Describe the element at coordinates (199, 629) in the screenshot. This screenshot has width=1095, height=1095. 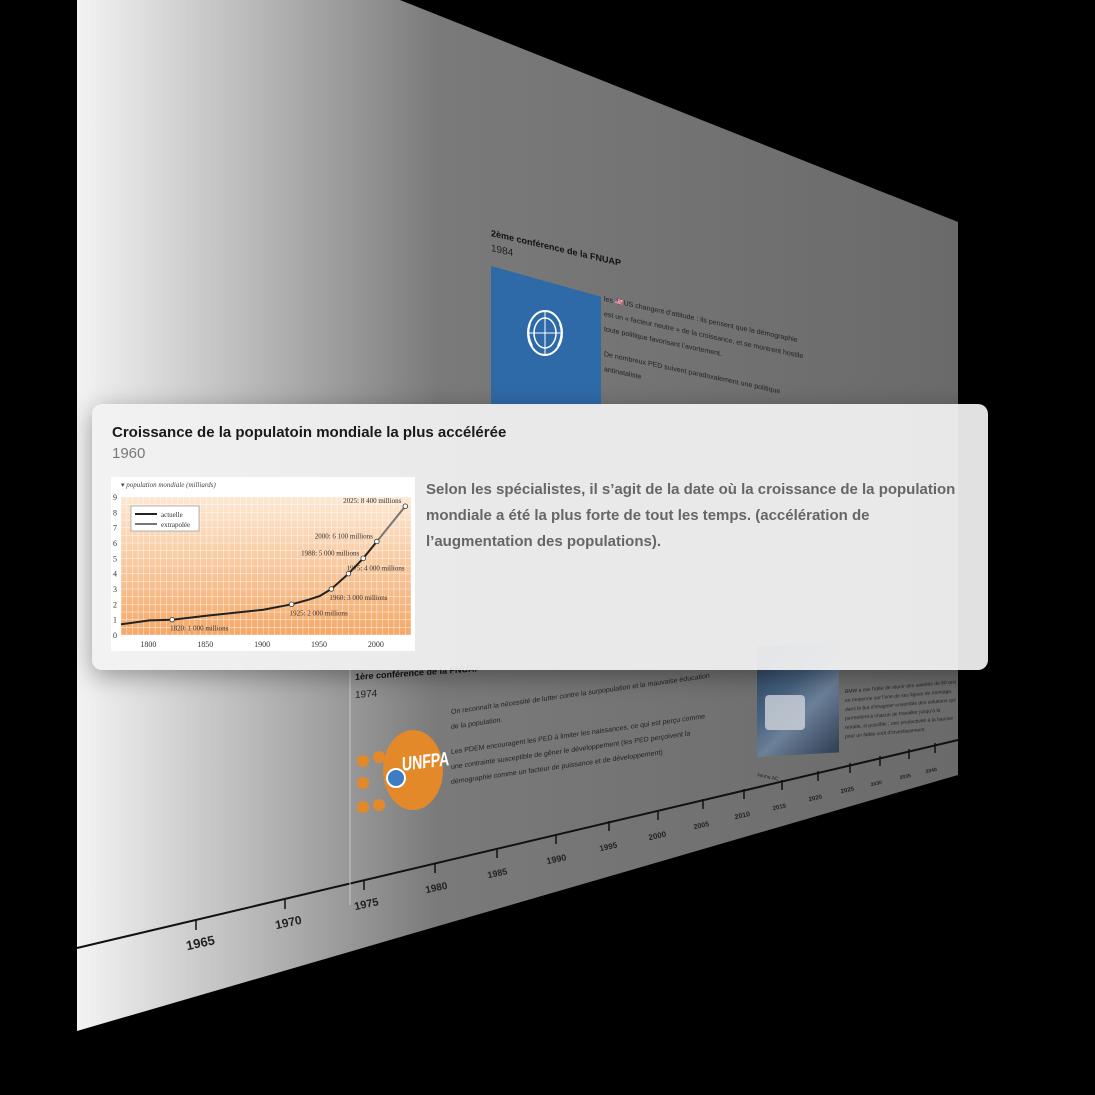
I see `data-label: 1820: 1 000 millions` at that location.